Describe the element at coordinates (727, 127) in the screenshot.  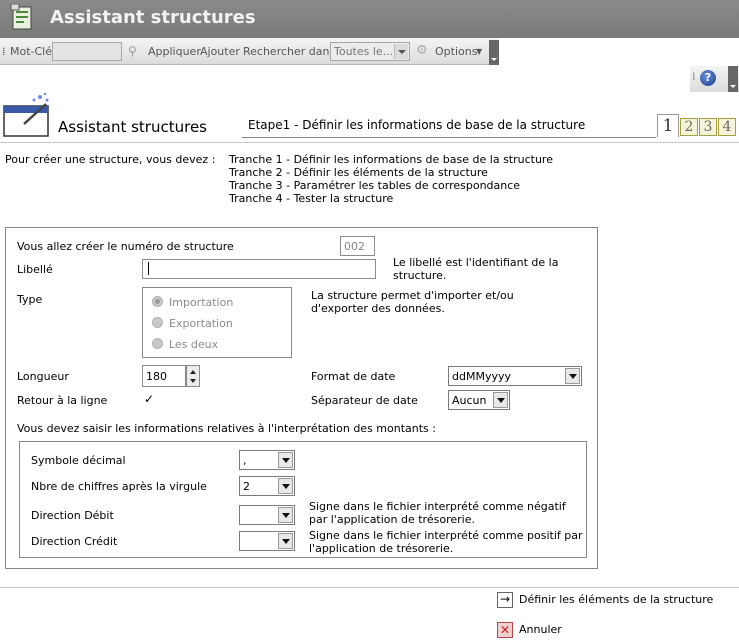
I see `step-tab-4: 4` at that location.